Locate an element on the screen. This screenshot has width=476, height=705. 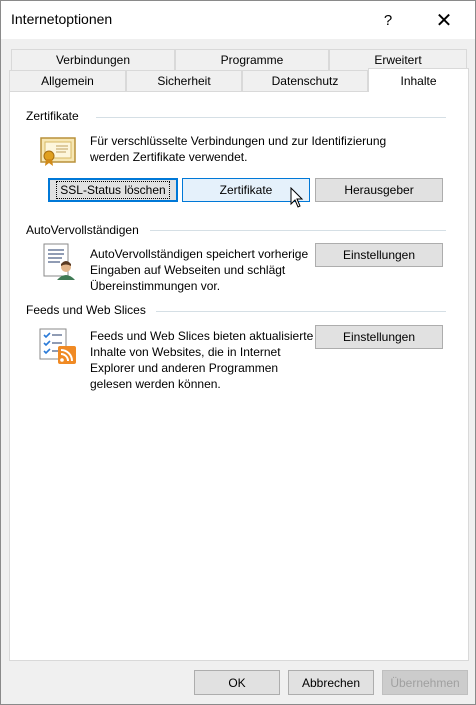
ok-button: OK is located at coordinates (237, 682).